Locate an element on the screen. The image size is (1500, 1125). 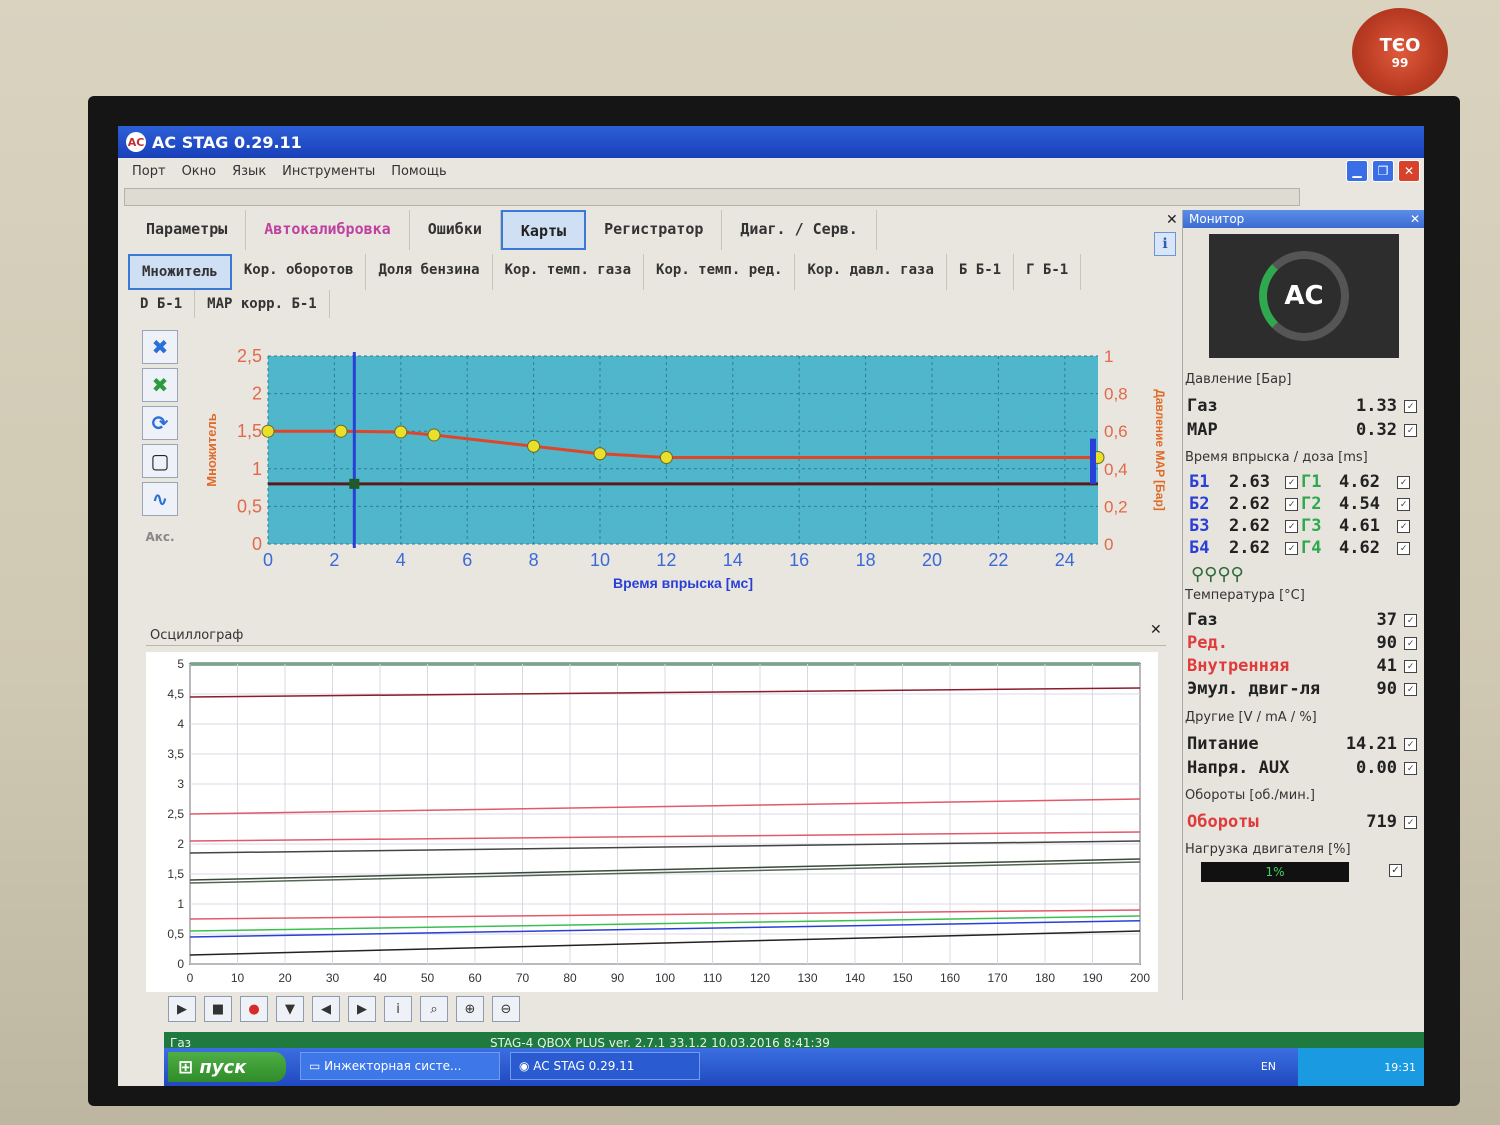
app-icon: ◉ is located at coordinates (526, 1066).